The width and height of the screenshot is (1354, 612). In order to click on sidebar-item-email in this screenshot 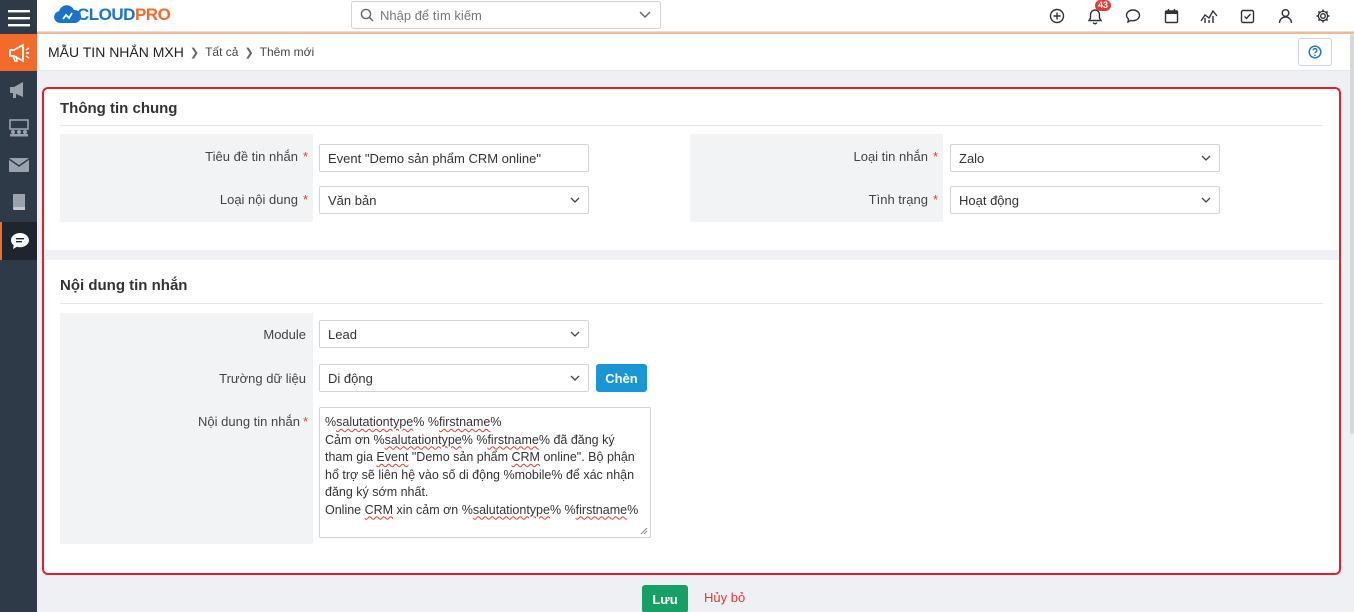, I will do `click(18, 165)`.